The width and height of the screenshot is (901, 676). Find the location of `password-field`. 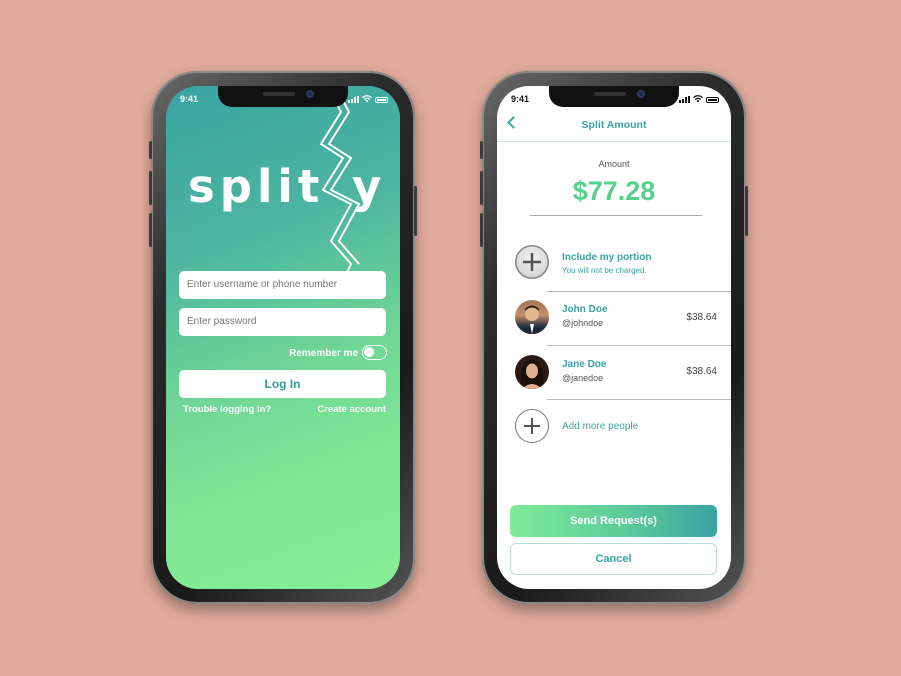

password-field is located at coordinates (282, 322).